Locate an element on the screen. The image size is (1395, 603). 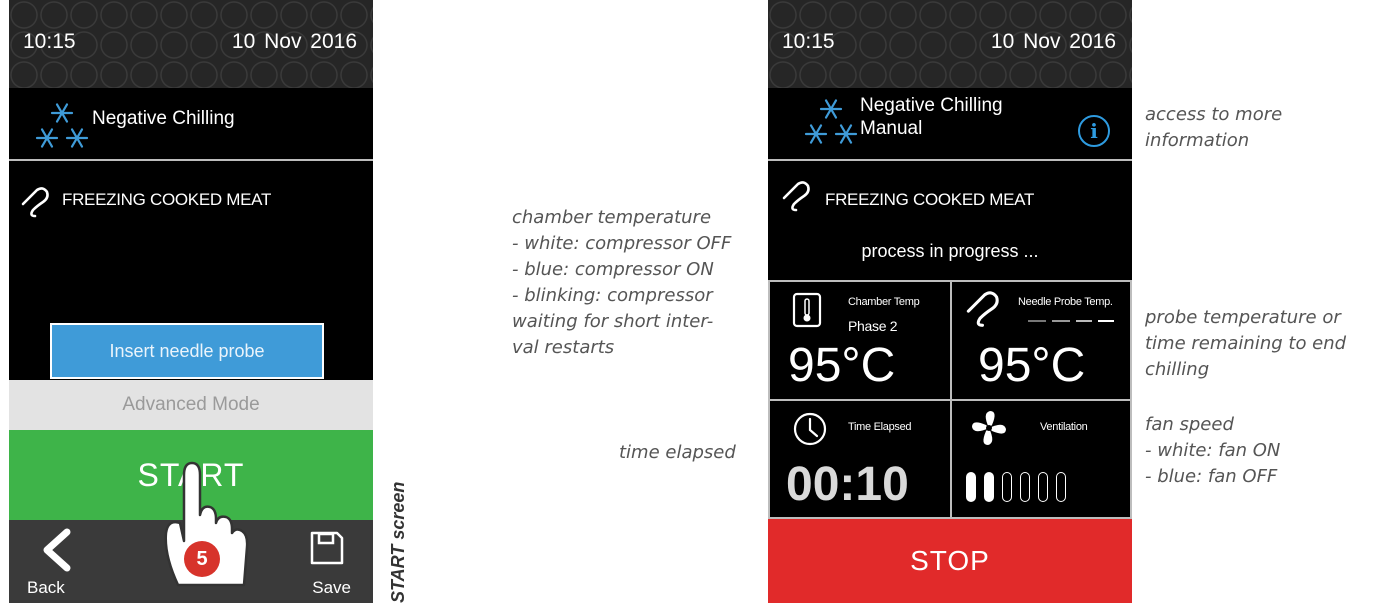
annotation-line: - blinking: compressor is located at coordinates (612, 295).